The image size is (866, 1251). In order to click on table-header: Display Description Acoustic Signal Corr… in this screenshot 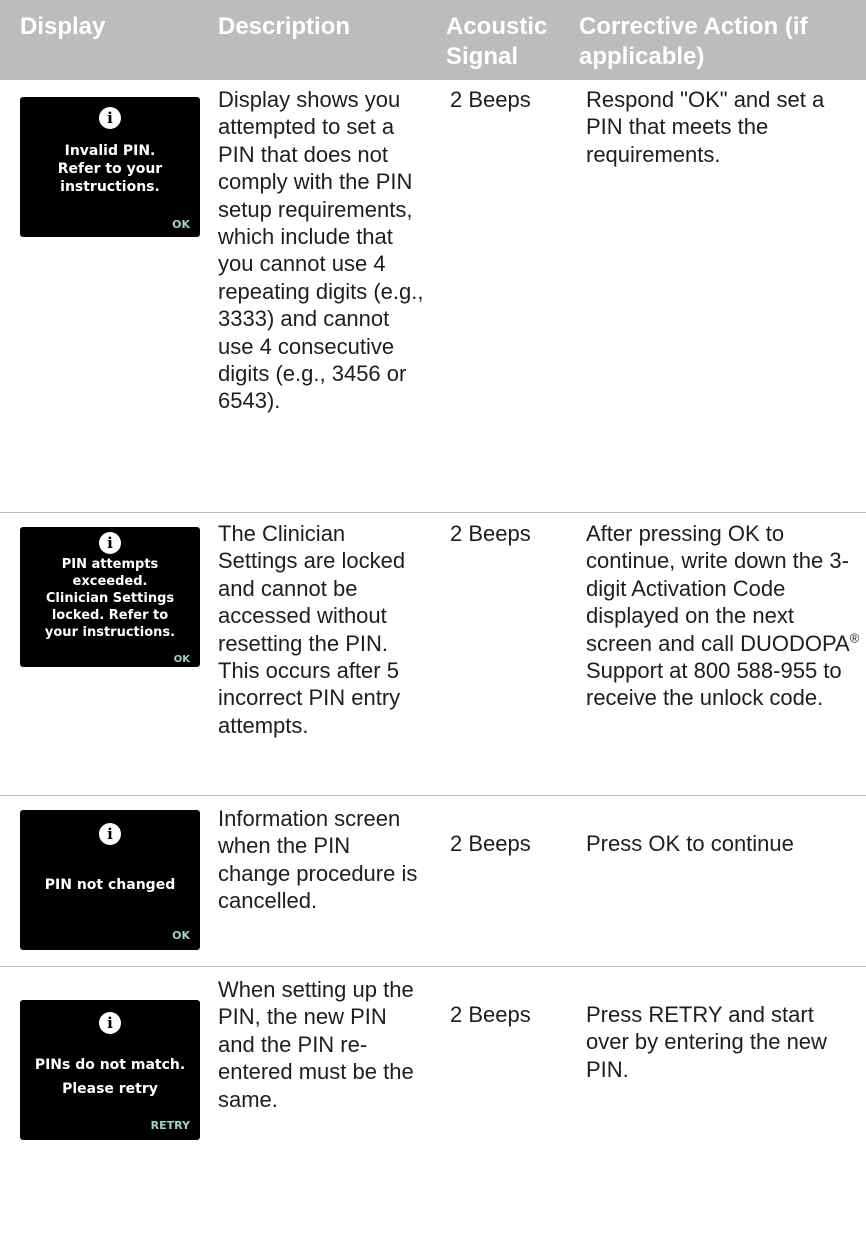, I will do `click(433, 40)`.